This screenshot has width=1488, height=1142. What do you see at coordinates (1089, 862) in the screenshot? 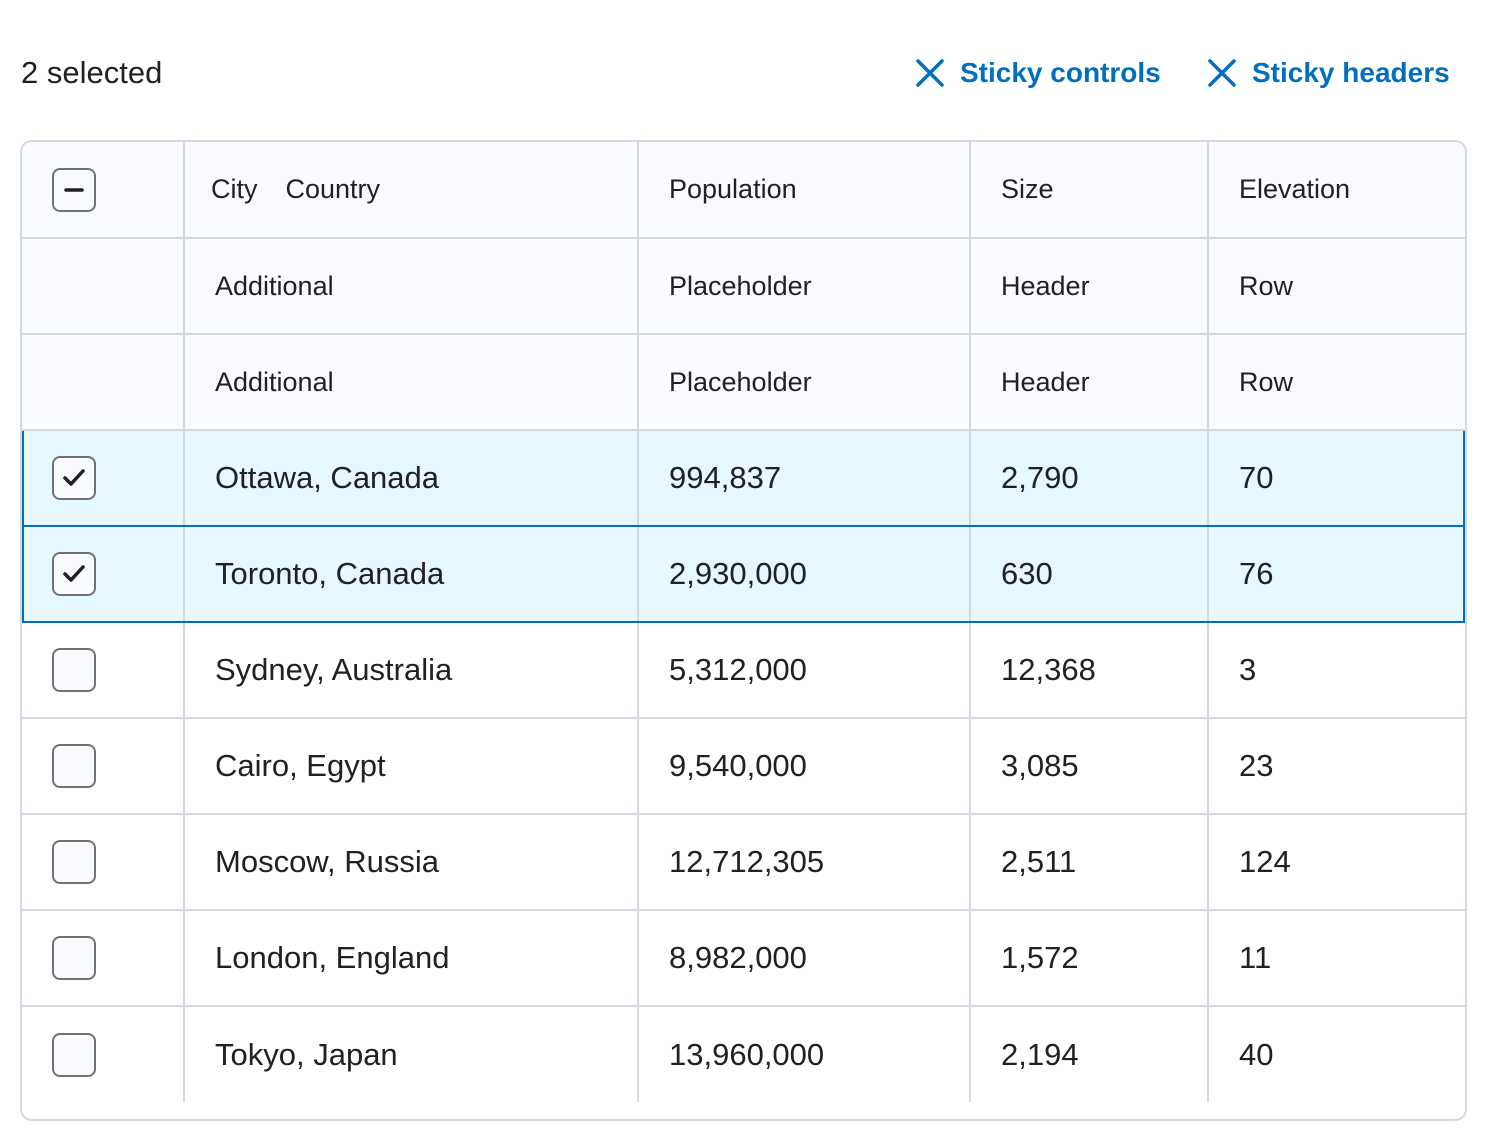
I see `size-cell: 2,511` at bounding box center [1089, 862].